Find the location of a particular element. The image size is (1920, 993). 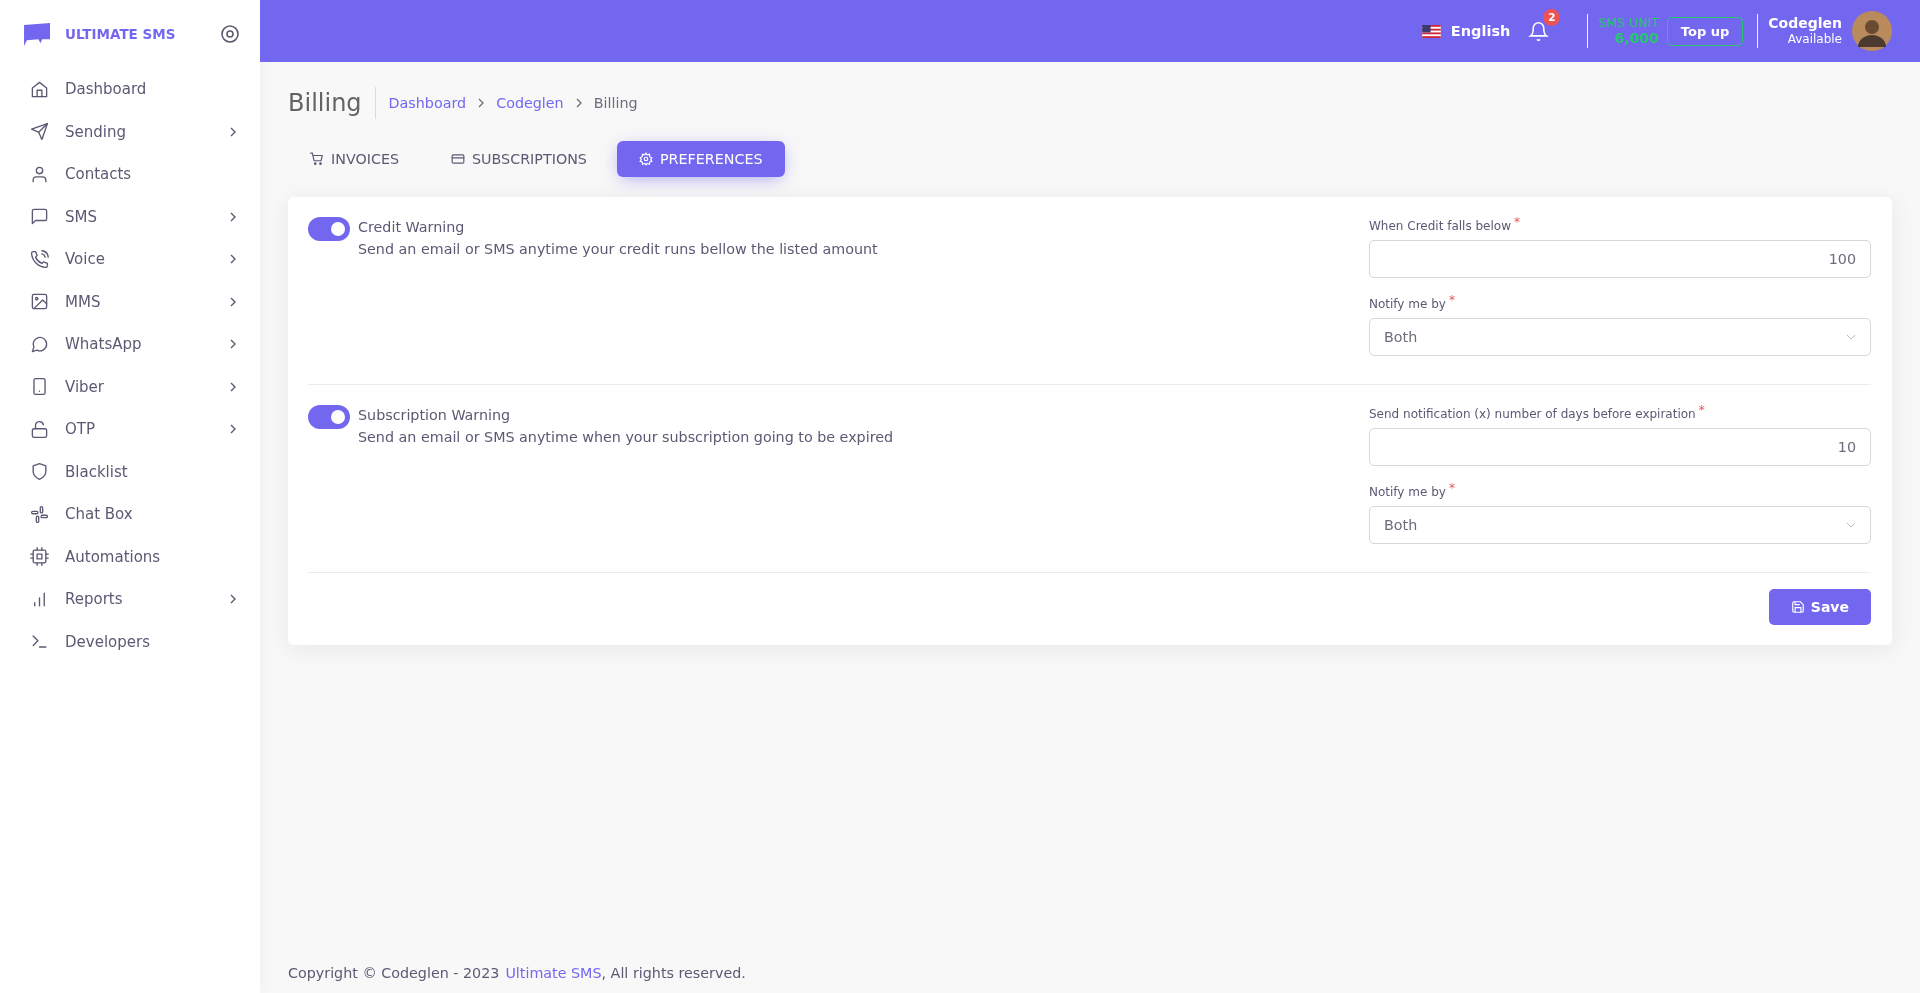

chip-icon is located at coordinates (39, 557).